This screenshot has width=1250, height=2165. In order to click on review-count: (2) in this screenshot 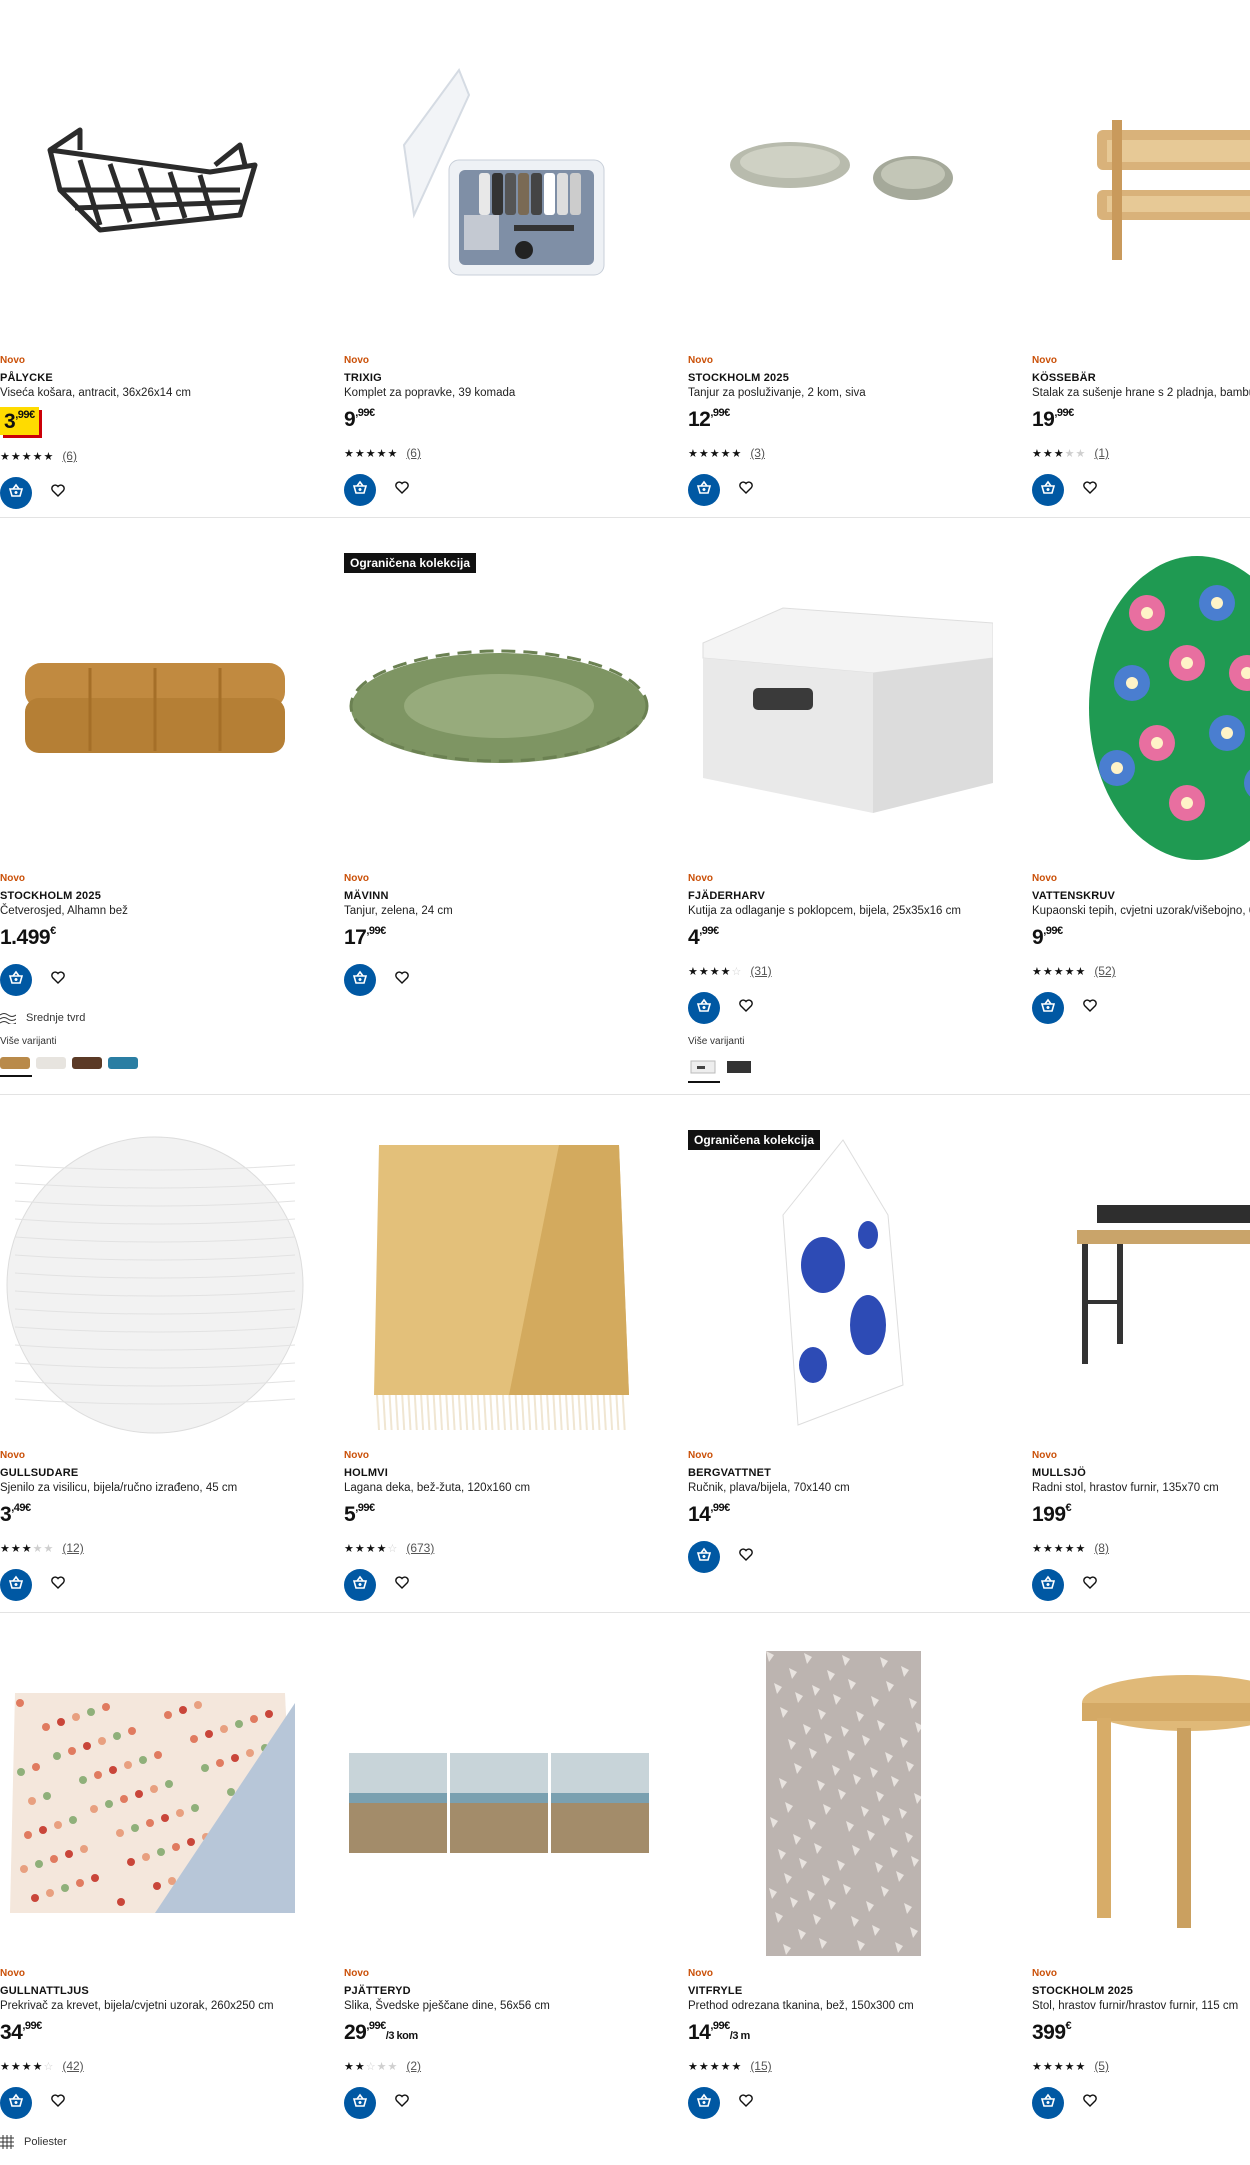, I will do `click(413, 2066)`.